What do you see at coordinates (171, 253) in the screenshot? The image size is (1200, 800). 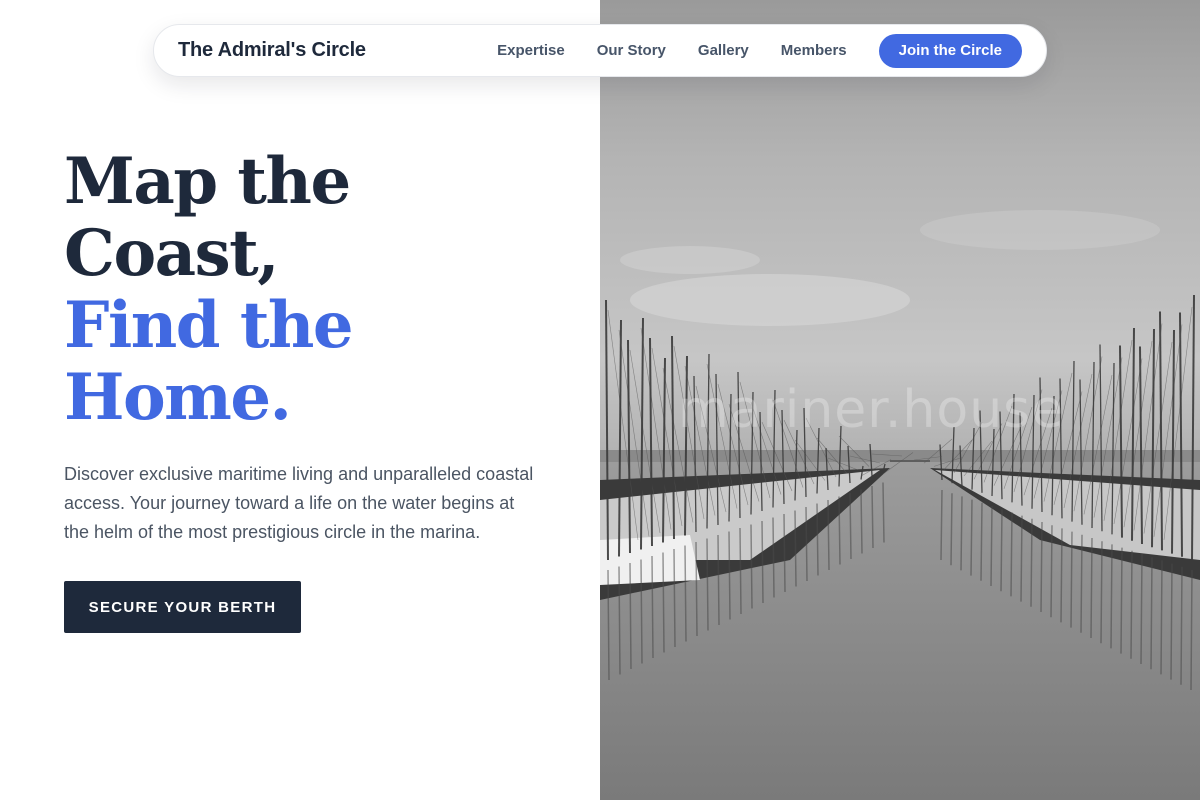 I see `headline-line-2: Coast,` at bounding box center [171, 253].